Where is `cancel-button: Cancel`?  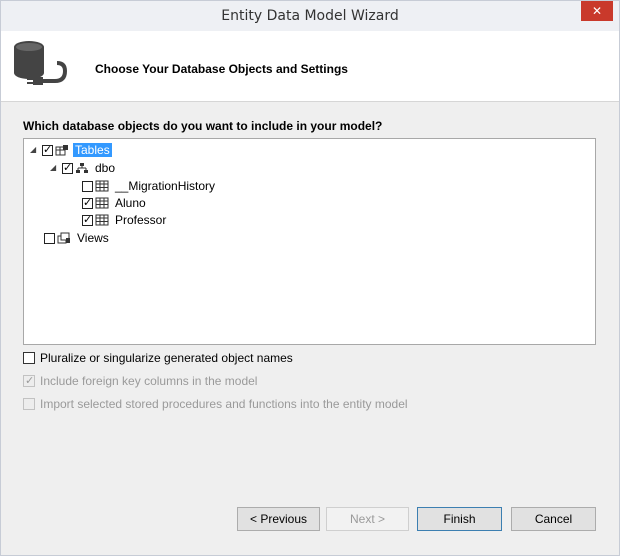
cancel-button: Cancel is located at coordinates (553, 519).